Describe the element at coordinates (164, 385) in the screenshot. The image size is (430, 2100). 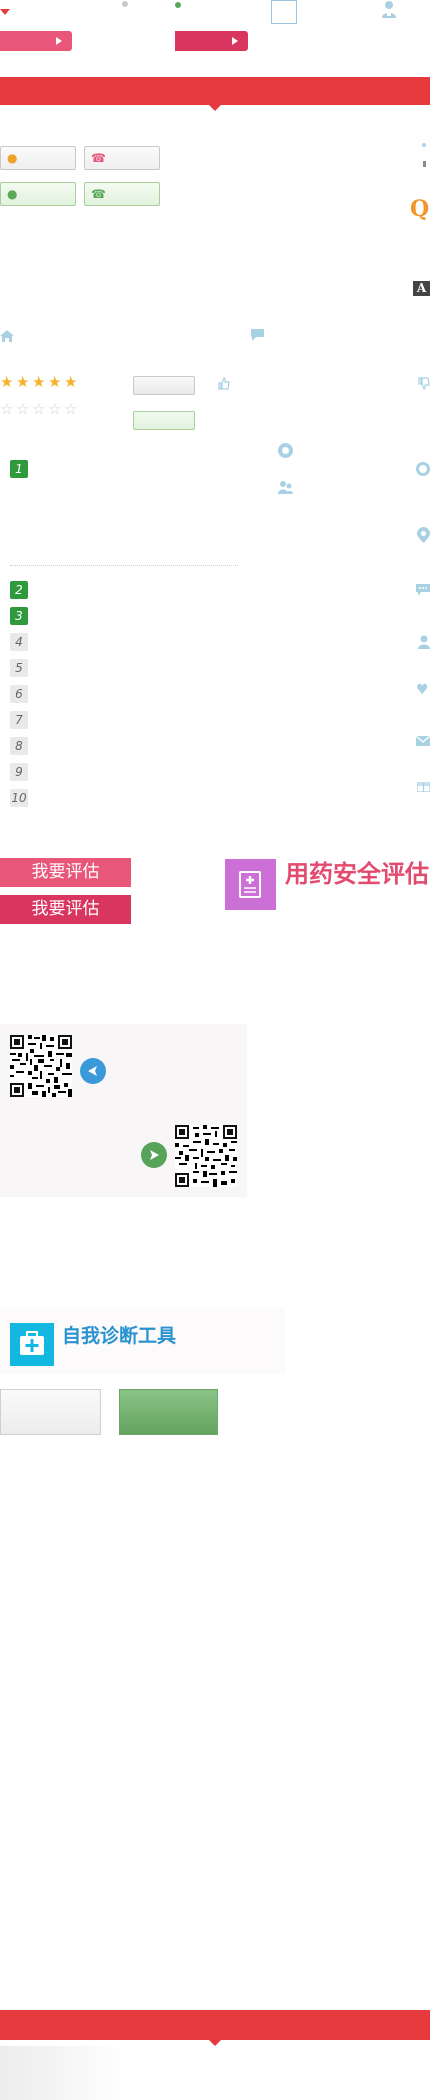
I see `small-button` at that location.